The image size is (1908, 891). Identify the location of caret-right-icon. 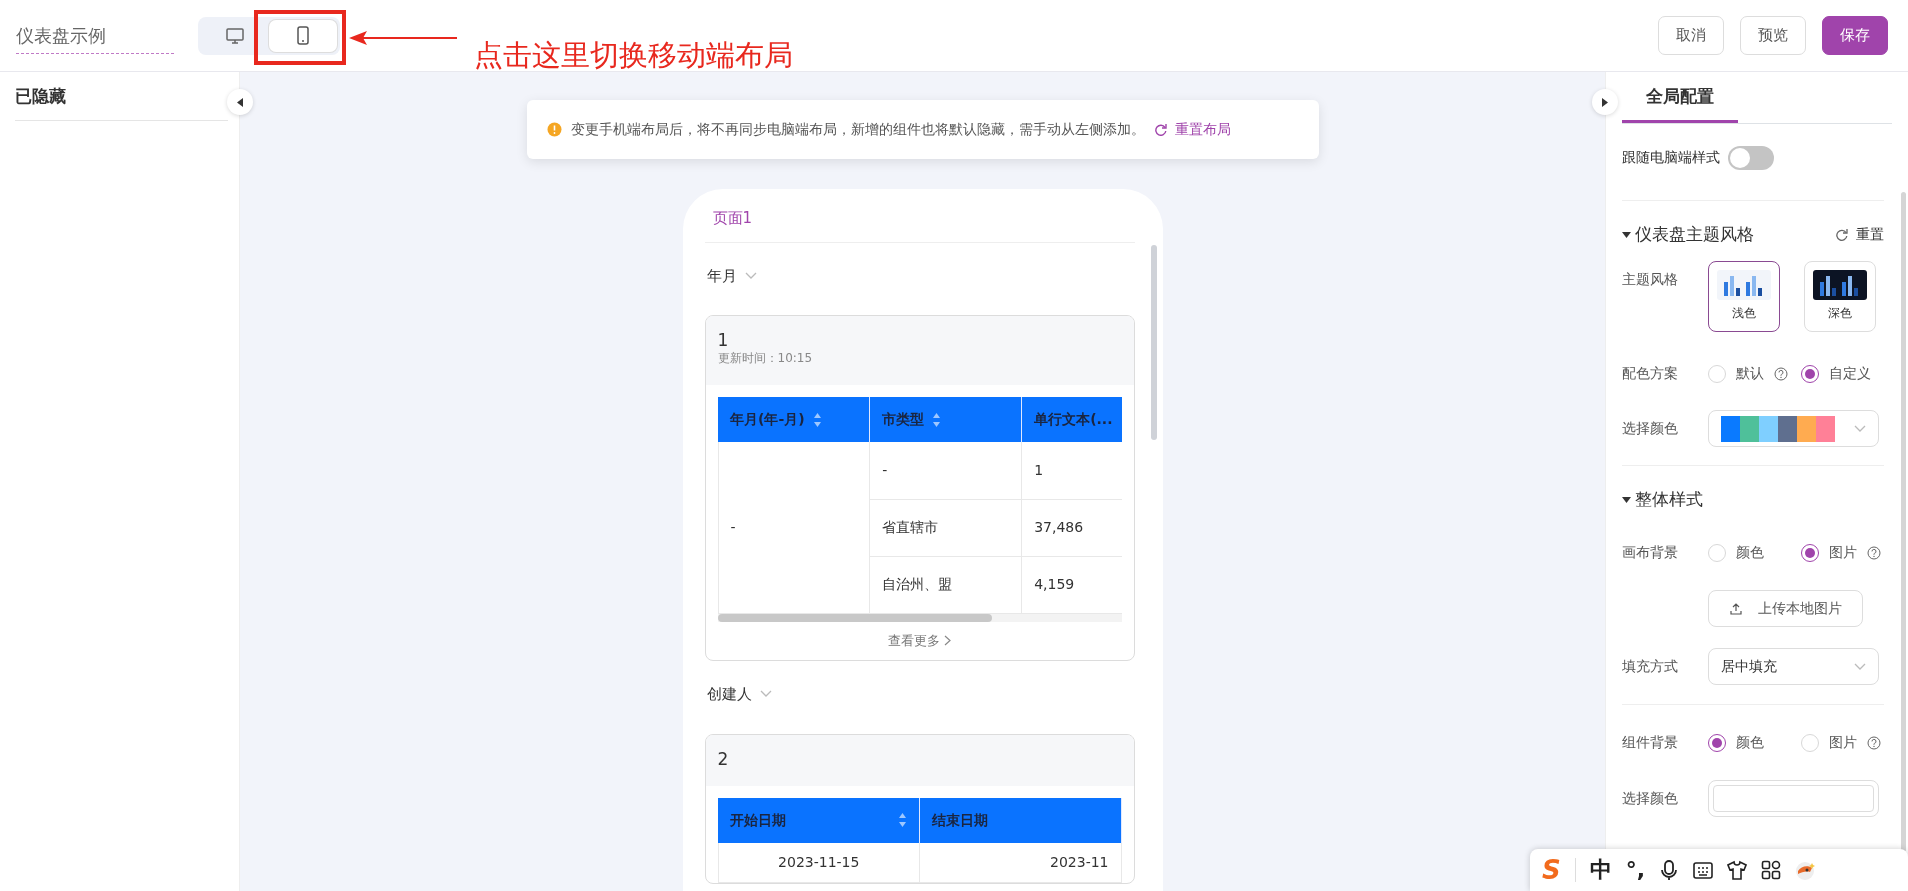
(1605, 102).